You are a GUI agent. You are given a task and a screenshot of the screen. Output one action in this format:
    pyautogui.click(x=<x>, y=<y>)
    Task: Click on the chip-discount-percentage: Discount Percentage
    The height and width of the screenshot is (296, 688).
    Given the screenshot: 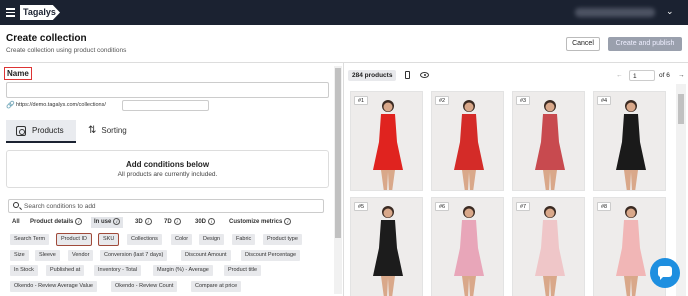 What is the action you would take?
    pyautogui.click(x=271, y=255)
    